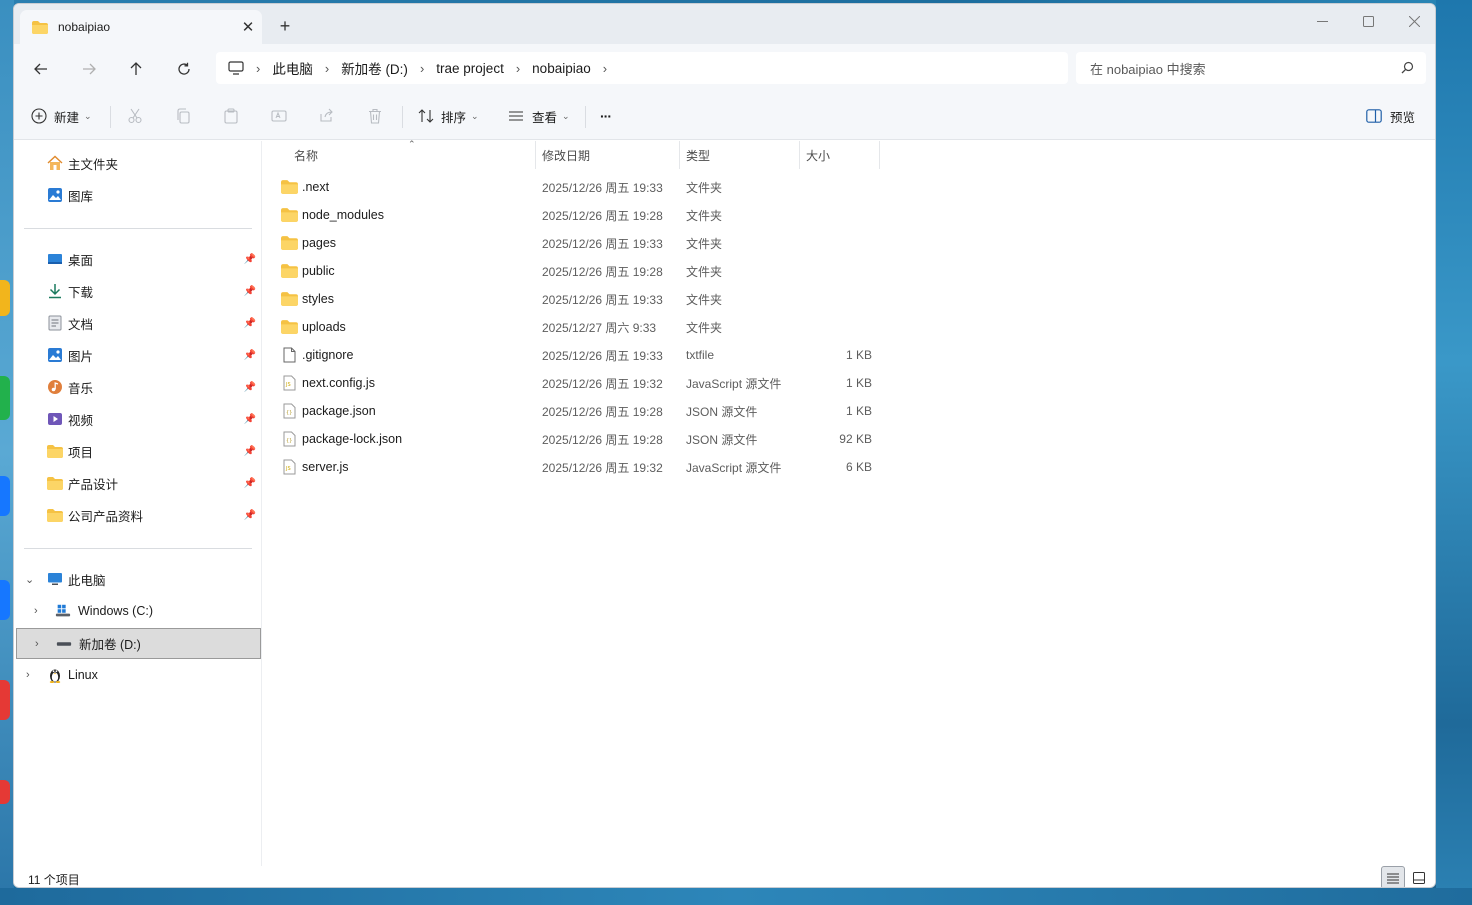 Image resolution: width=1472 pixels, height=905 pixels. Describe the element at coordinates (448, 116) in the screenshot. I see `sort-button: 排序 ⌄` at that location.